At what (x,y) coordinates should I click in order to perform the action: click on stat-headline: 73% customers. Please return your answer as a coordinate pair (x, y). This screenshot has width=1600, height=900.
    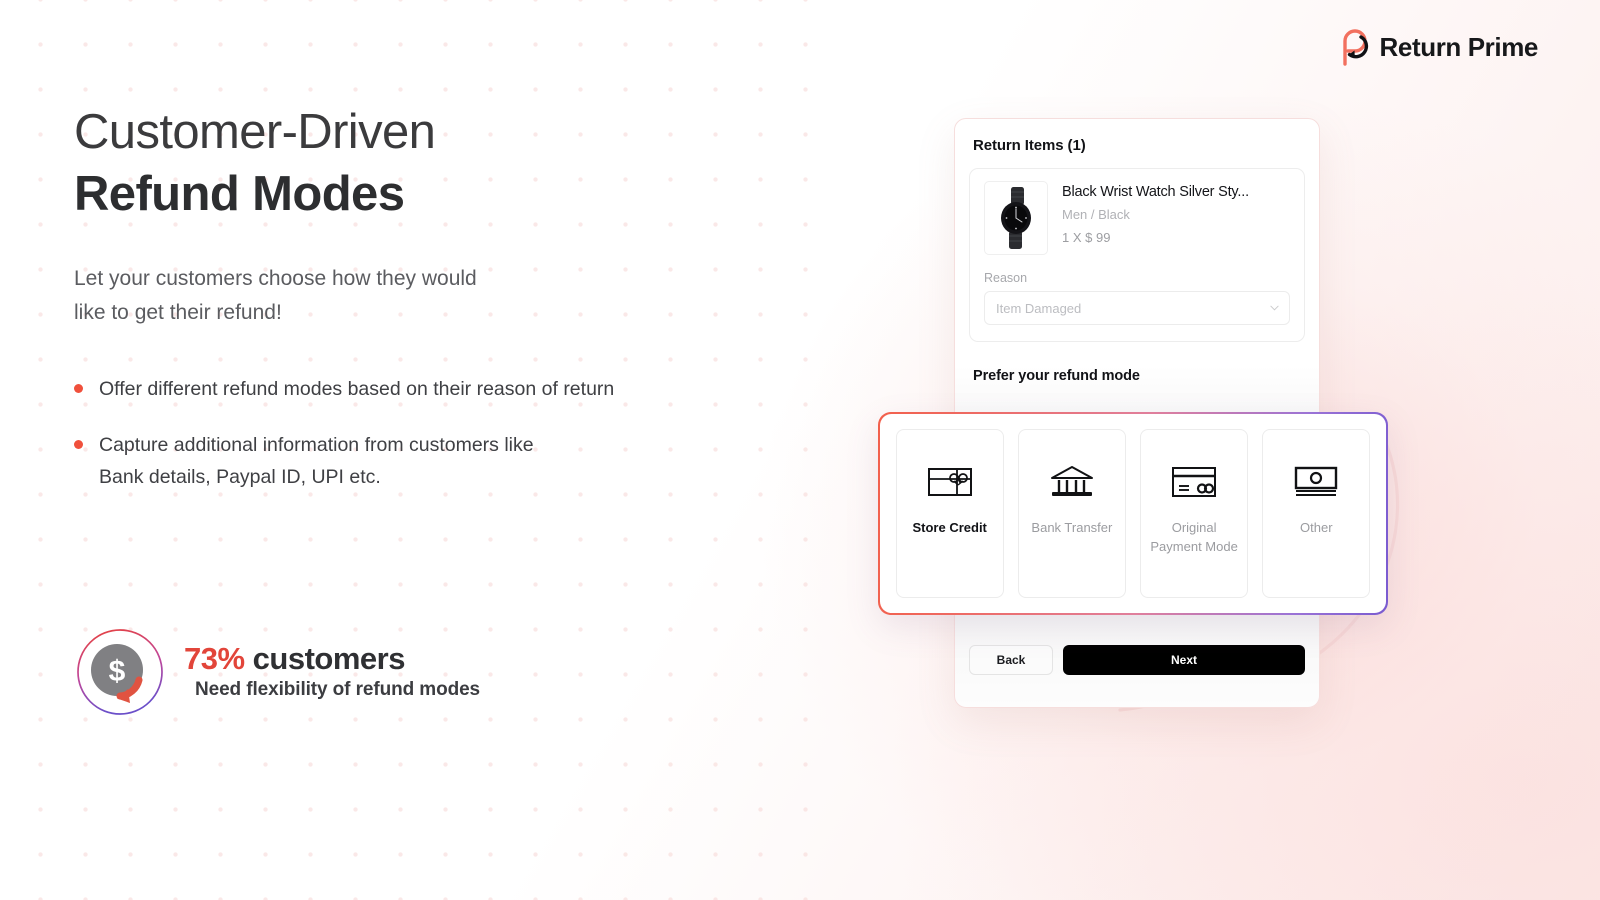
    Looking at the image, I should click on (332, 659).